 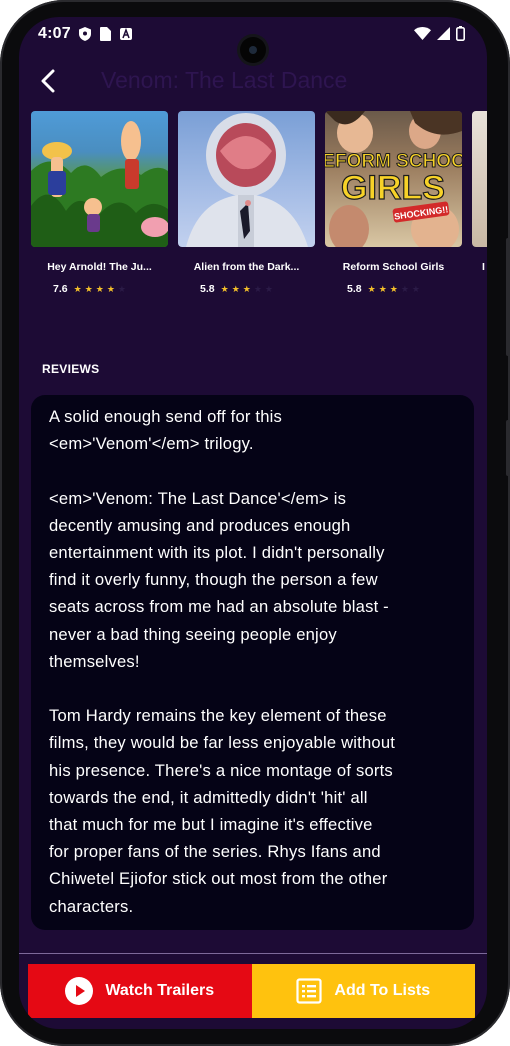 I want to click on rating-value: 7.6, so click(x=60, y=289).